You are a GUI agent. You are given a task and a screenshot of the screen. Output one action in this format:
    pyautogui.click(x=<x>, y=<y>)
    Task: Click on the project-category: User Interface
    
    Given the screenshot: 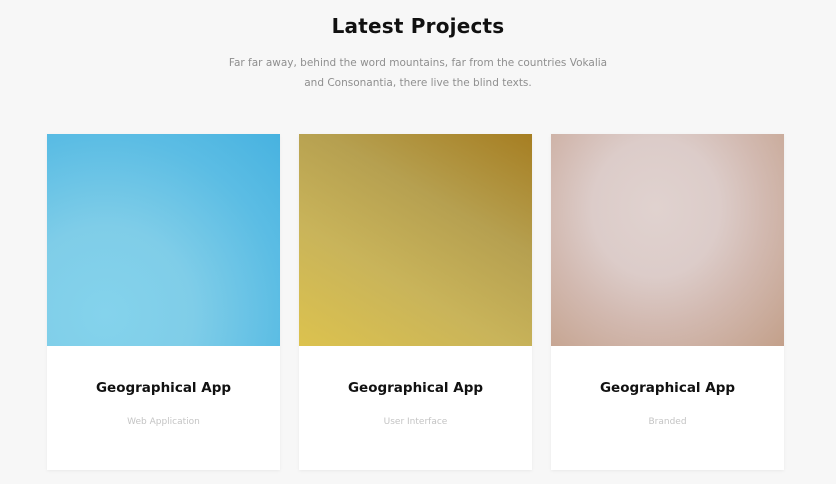 What is the action you would take?
    pyautogui.click(x=415, y=422)
    